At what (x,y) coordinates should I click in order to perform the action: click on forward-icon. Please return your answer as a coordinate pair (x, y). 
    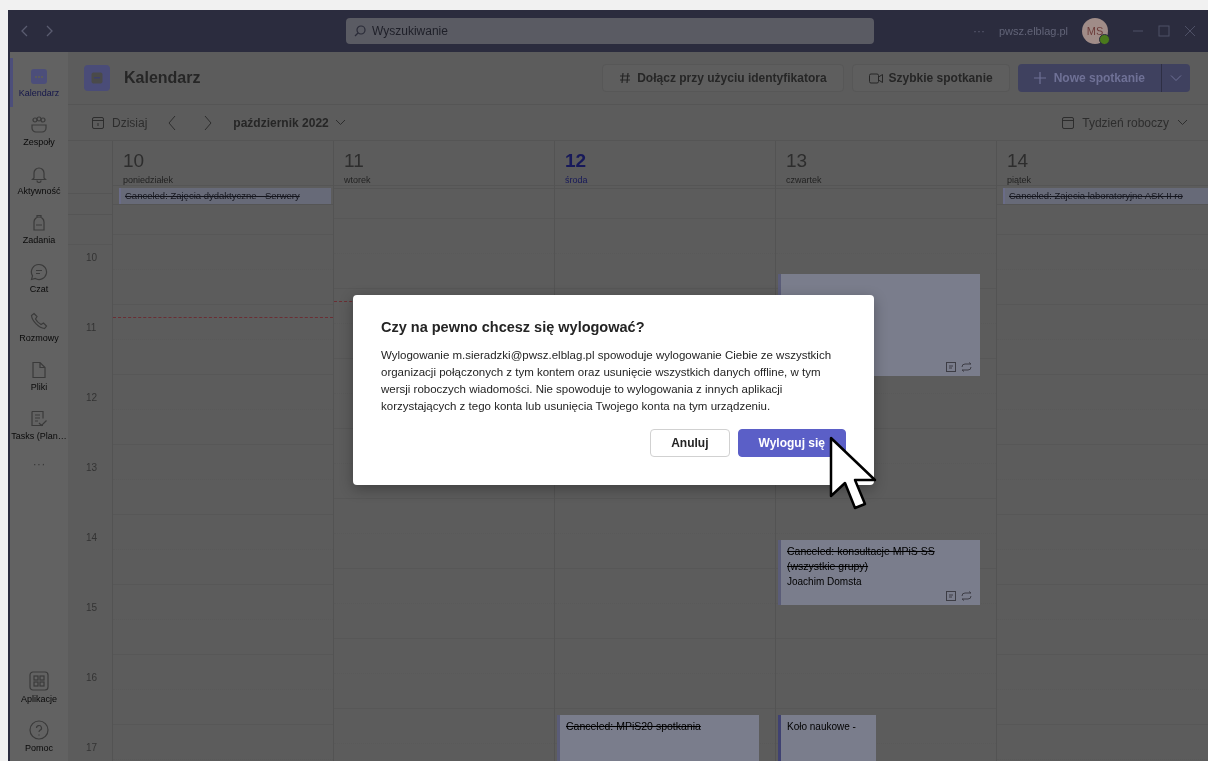
    Looking at the image, I should click on (49, 31).